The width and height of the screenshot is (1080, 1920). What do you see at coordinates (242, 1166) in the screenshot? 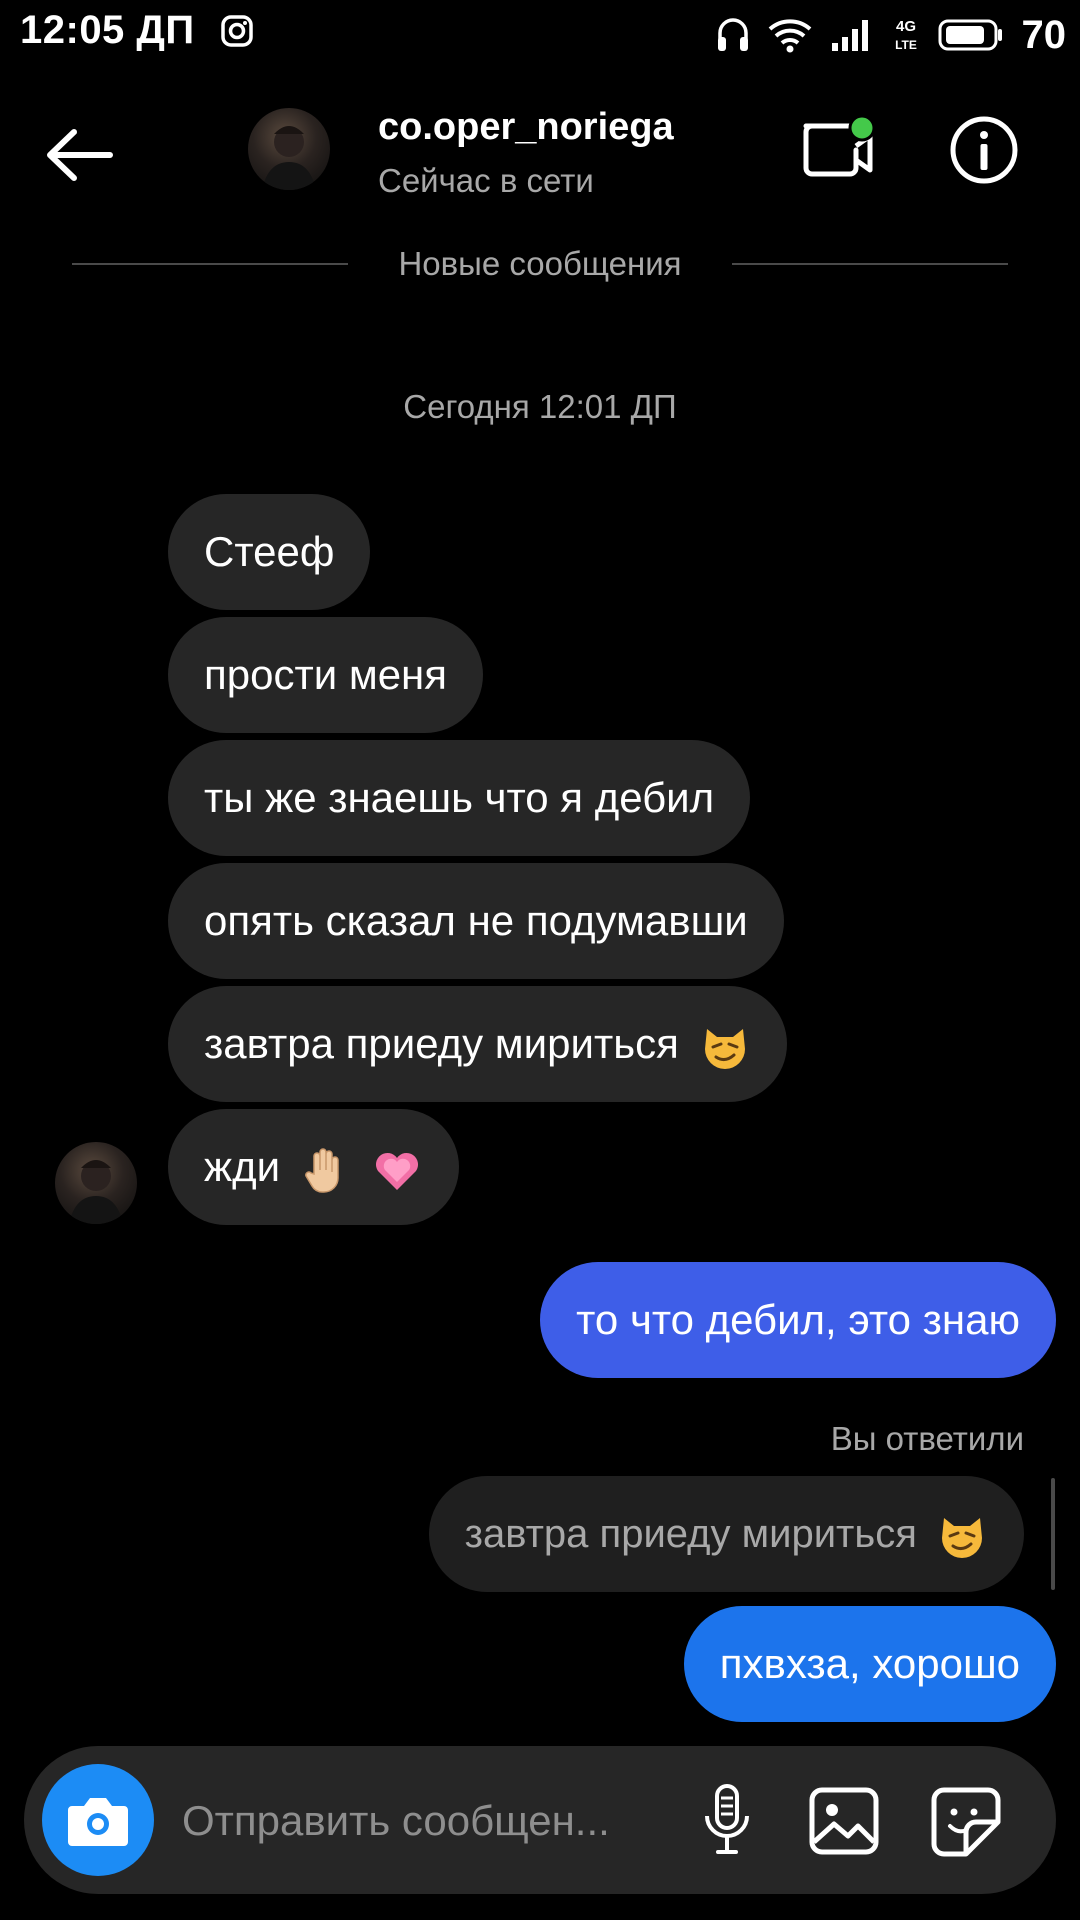
I see `message-text: жди` at bounding box center [242, 1166].